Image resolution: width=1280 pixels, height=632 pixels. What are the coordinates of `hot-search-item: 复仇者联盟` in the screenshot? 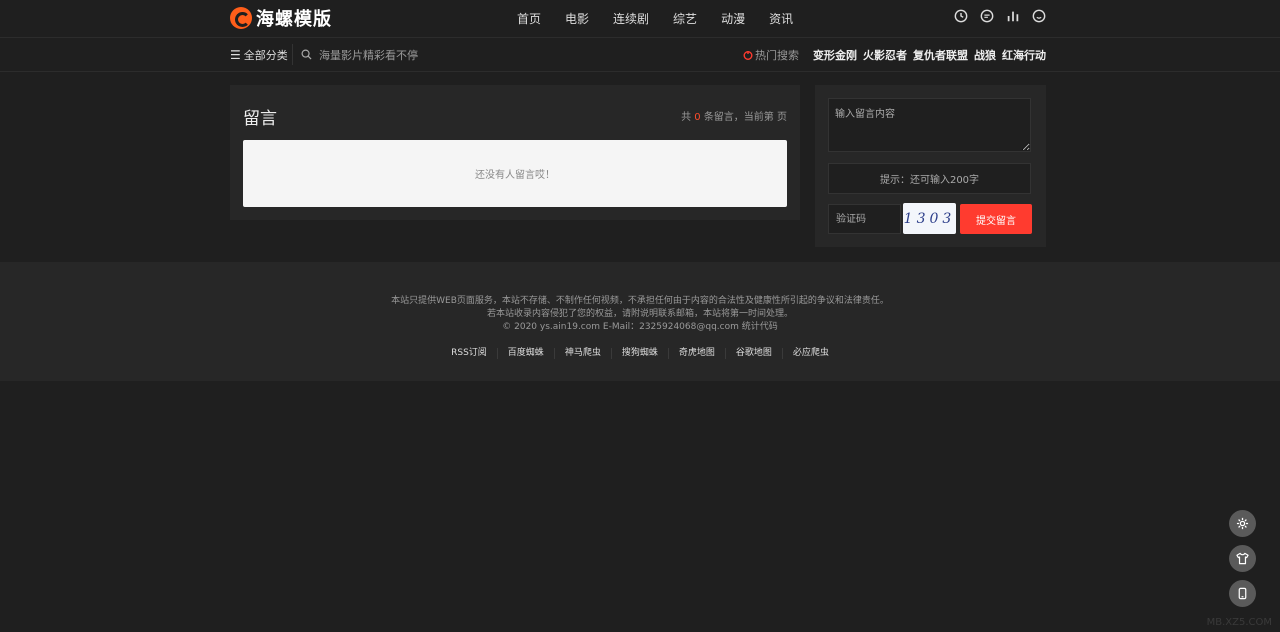 It's located at (940, 55).